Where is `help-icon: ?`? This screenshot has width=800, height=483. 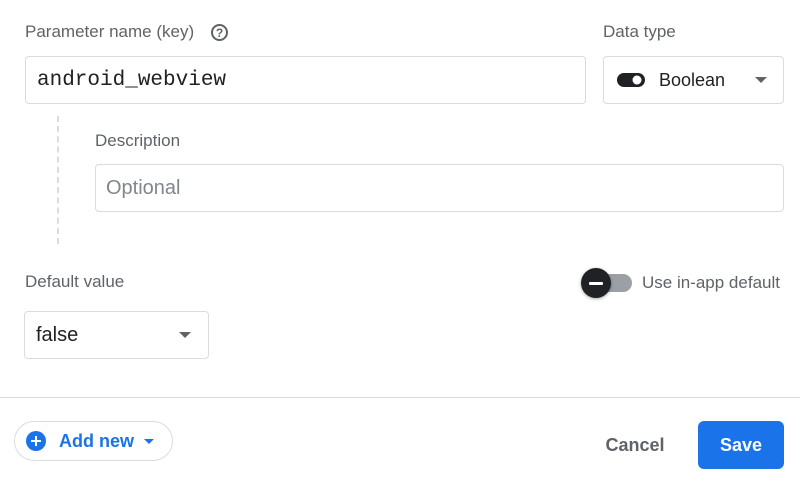
help-icon: ? is located at coordinates (219, 32).